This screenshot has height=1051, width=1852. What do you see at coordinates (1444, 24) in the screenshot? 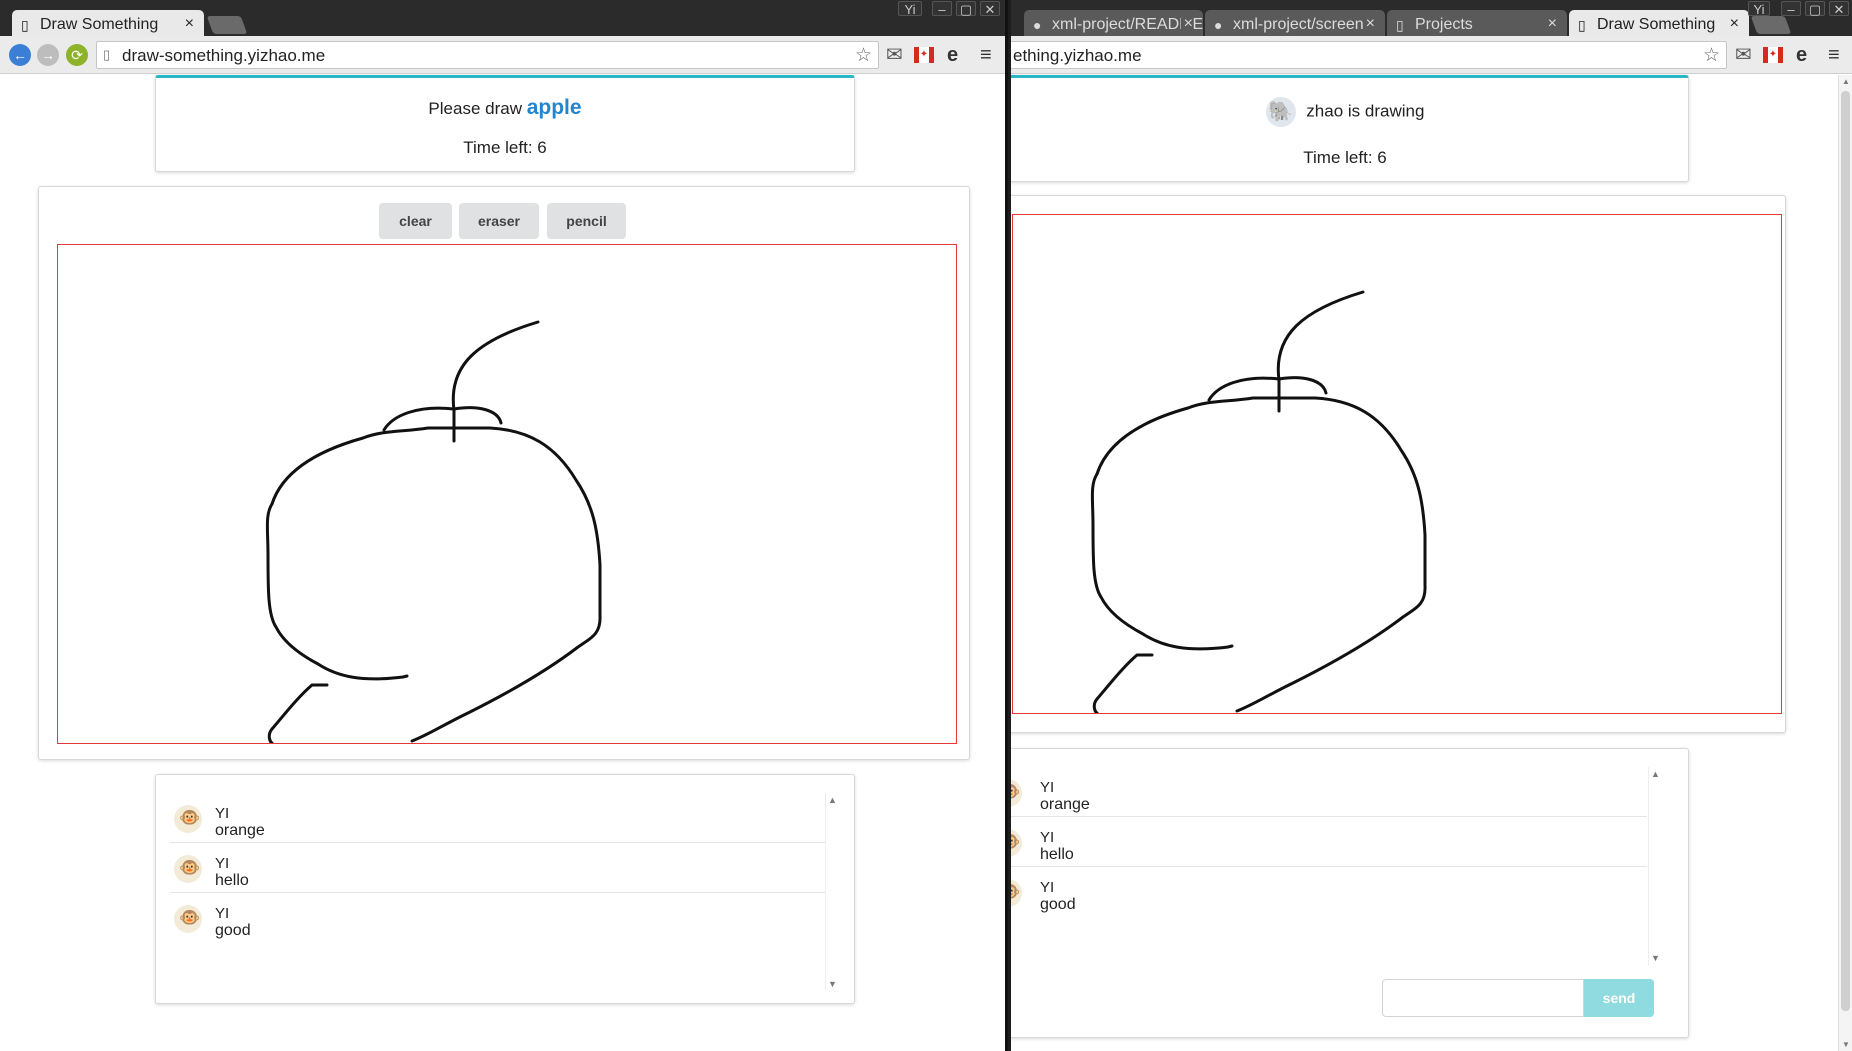
I see `tab-title: Projects` at bounding box center [1444, 24].